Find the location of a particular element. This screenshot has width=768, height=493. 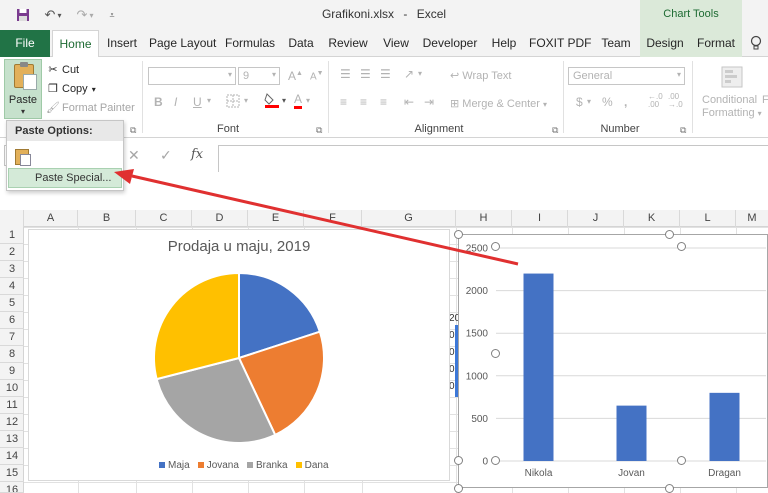

tab-team: Team is located at coordinates (616, 43).